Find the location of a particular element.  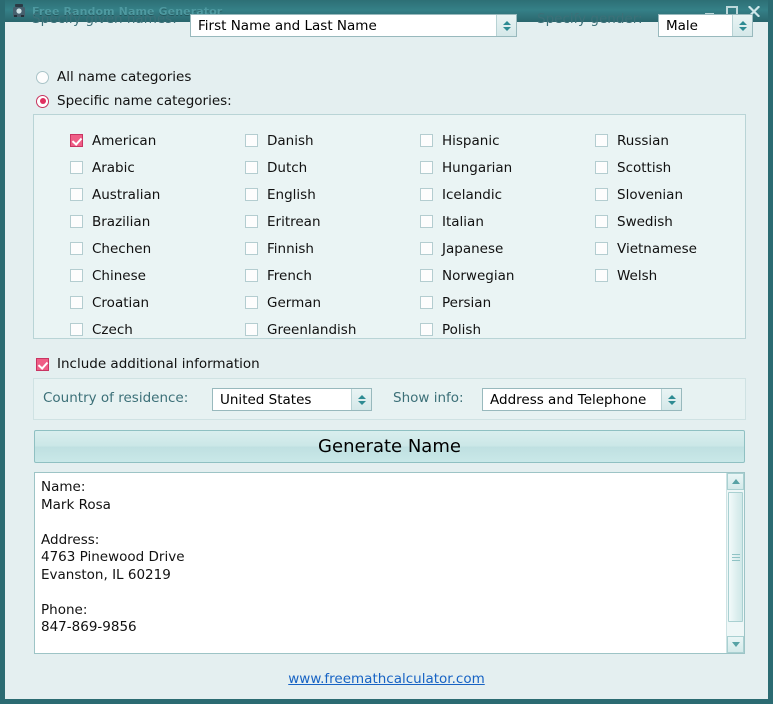

gender-value: Male is located at coordinates (682, 25).